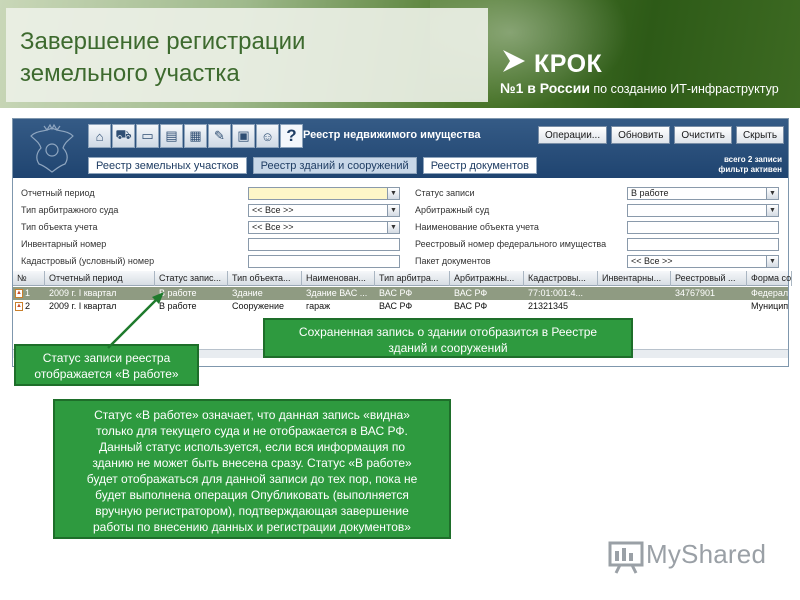 The width and height of the screenshot is (800, 600). I want to click on table-cell: гараж, so click(318, 306).